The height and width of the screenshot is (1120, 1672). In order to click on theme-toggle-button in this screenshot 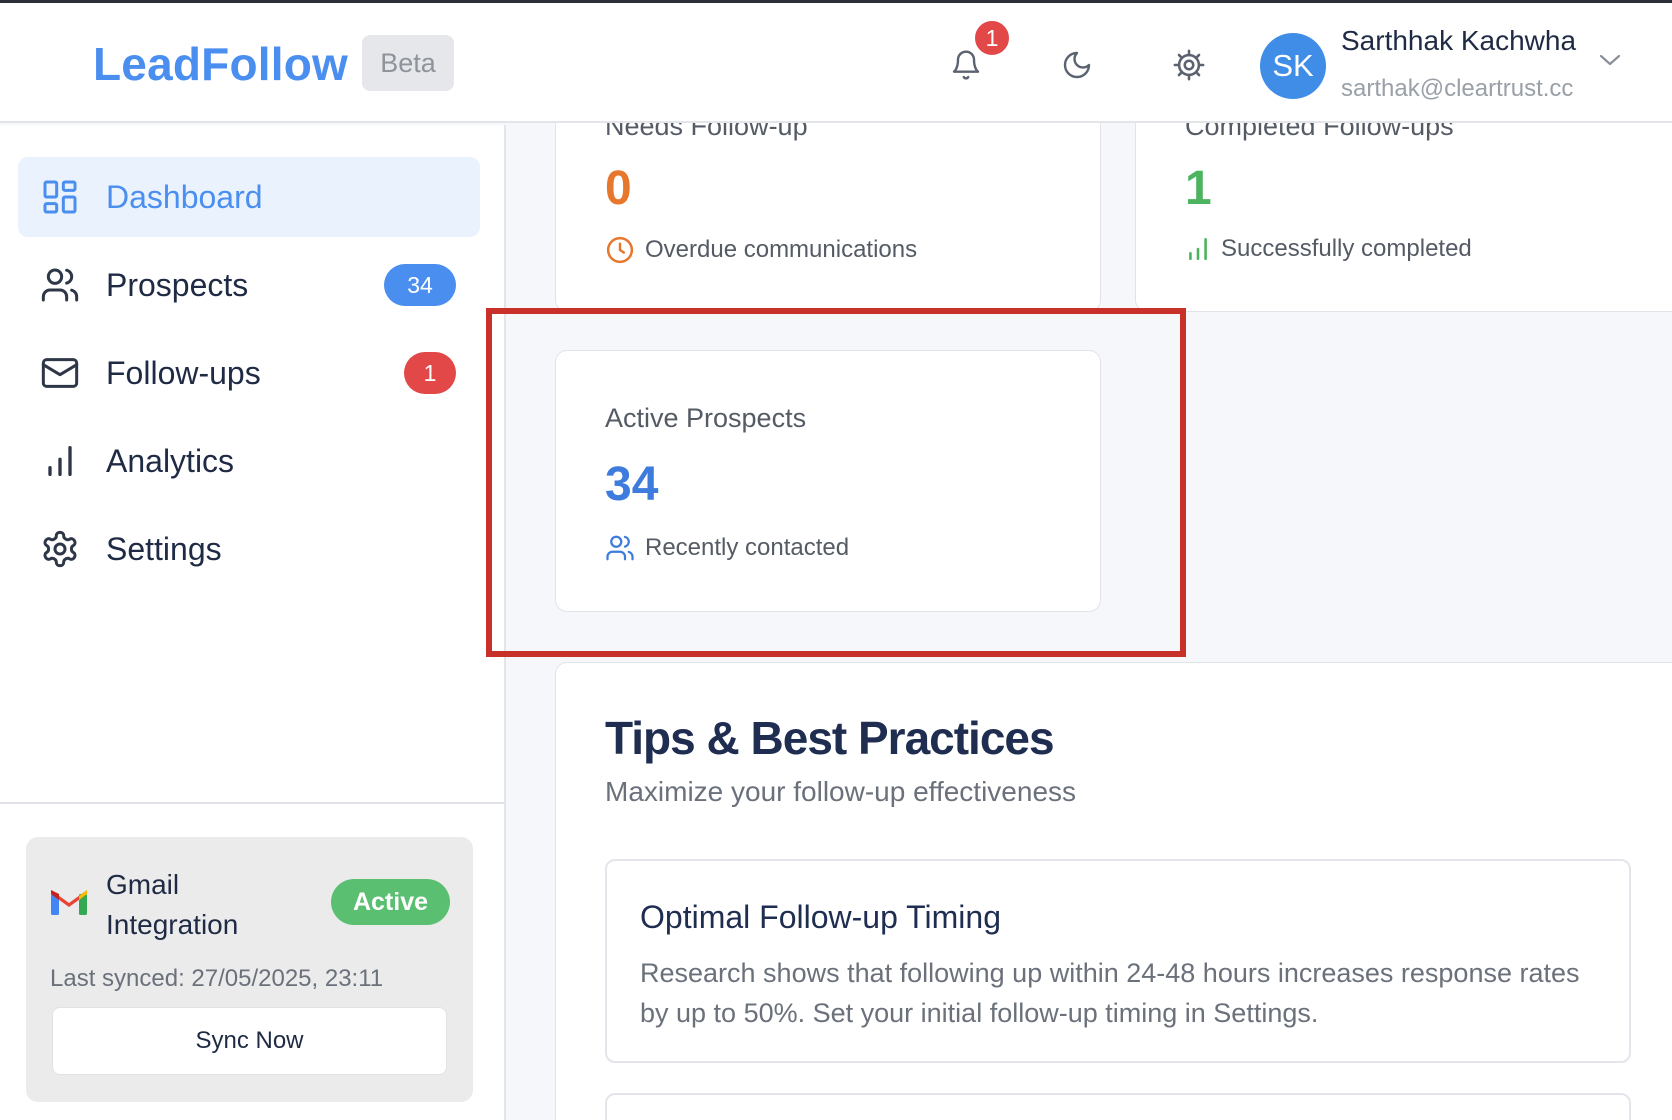, I will do `click(1077, 65)`.